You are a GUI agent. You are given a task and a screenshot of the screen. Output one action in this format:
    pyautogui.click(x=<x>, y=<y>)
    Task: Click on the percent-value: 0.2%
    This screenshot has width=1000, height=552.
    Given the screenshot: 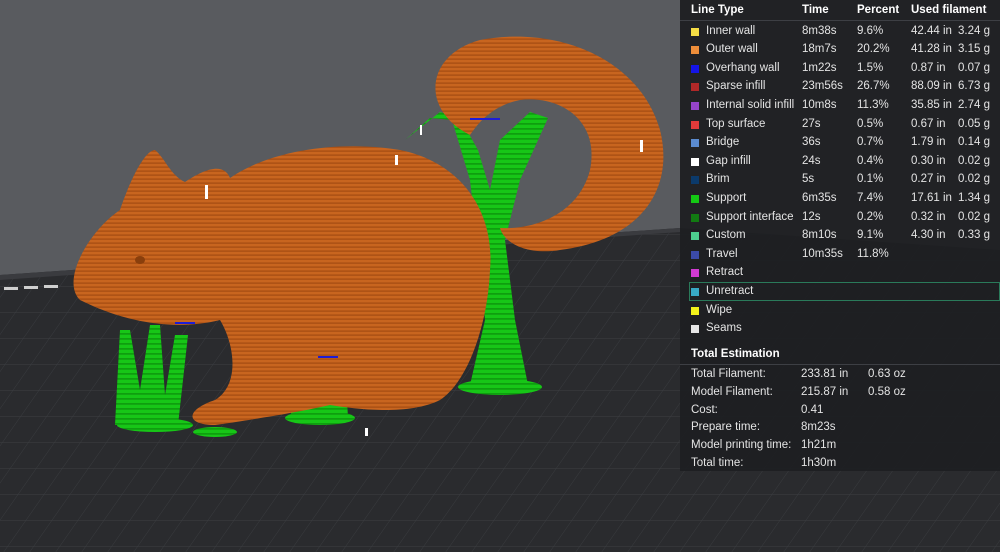 What is the action you would take?
    pyautogui.click(x=870, y=216)
    